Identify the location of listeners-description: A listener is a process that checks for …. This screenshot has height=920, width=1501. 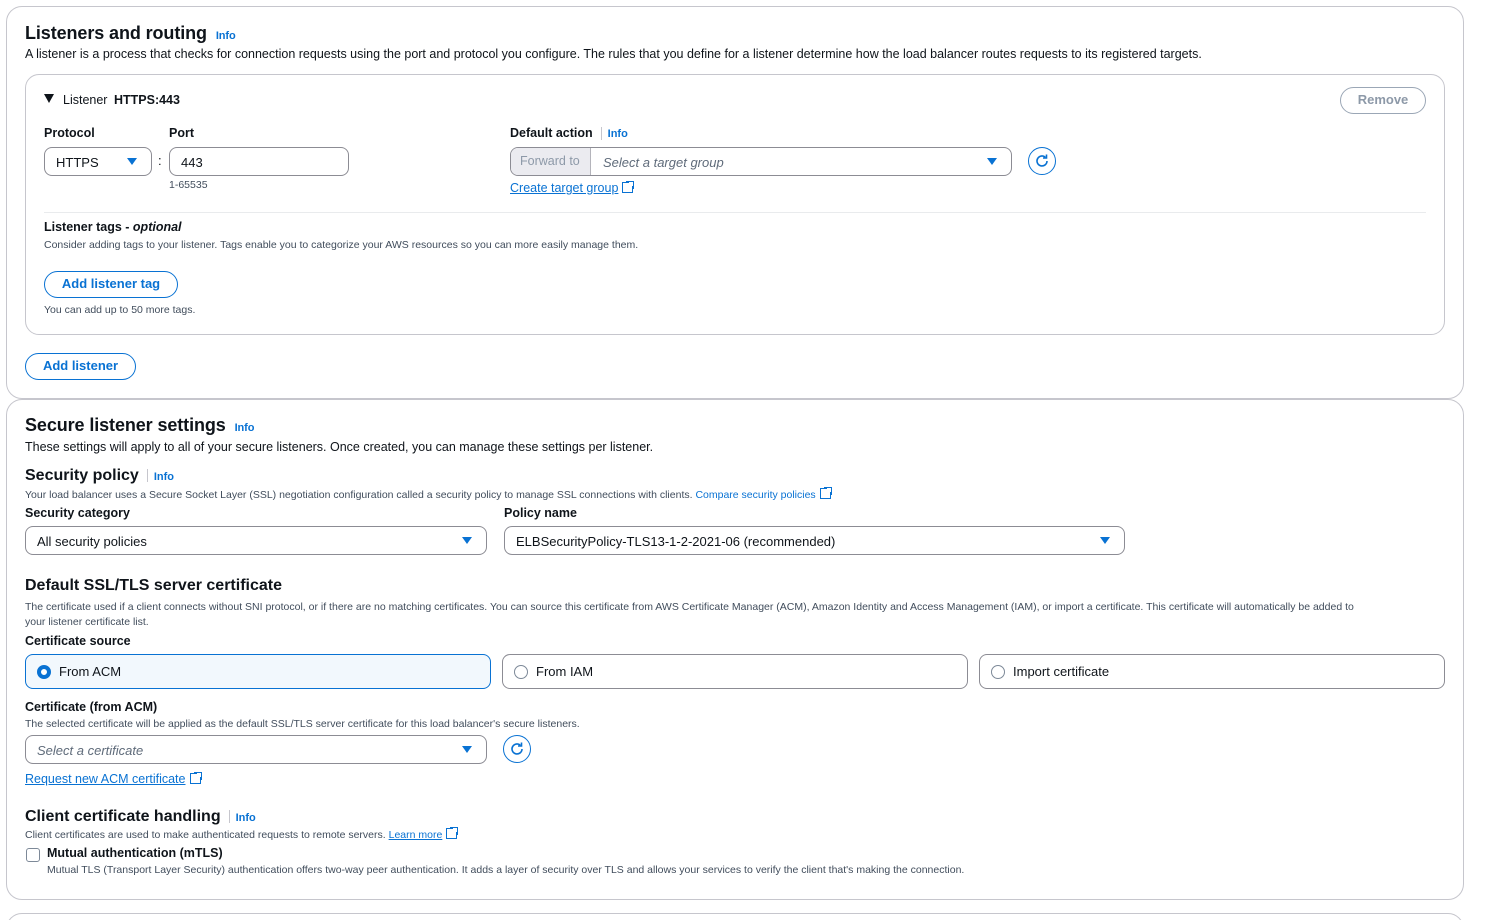
(613, 54).